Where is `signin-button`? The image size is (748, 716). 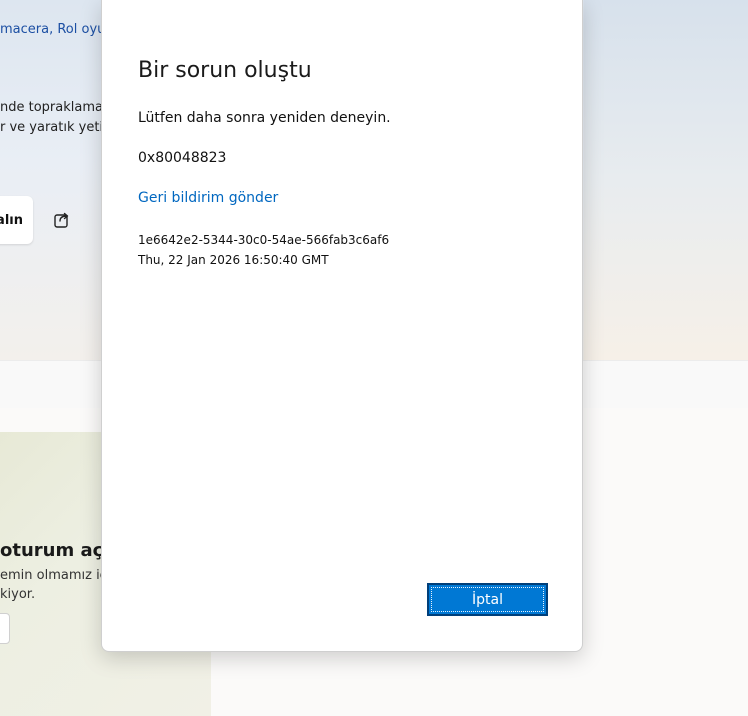 signin-button is located at coordinates (5, 628).